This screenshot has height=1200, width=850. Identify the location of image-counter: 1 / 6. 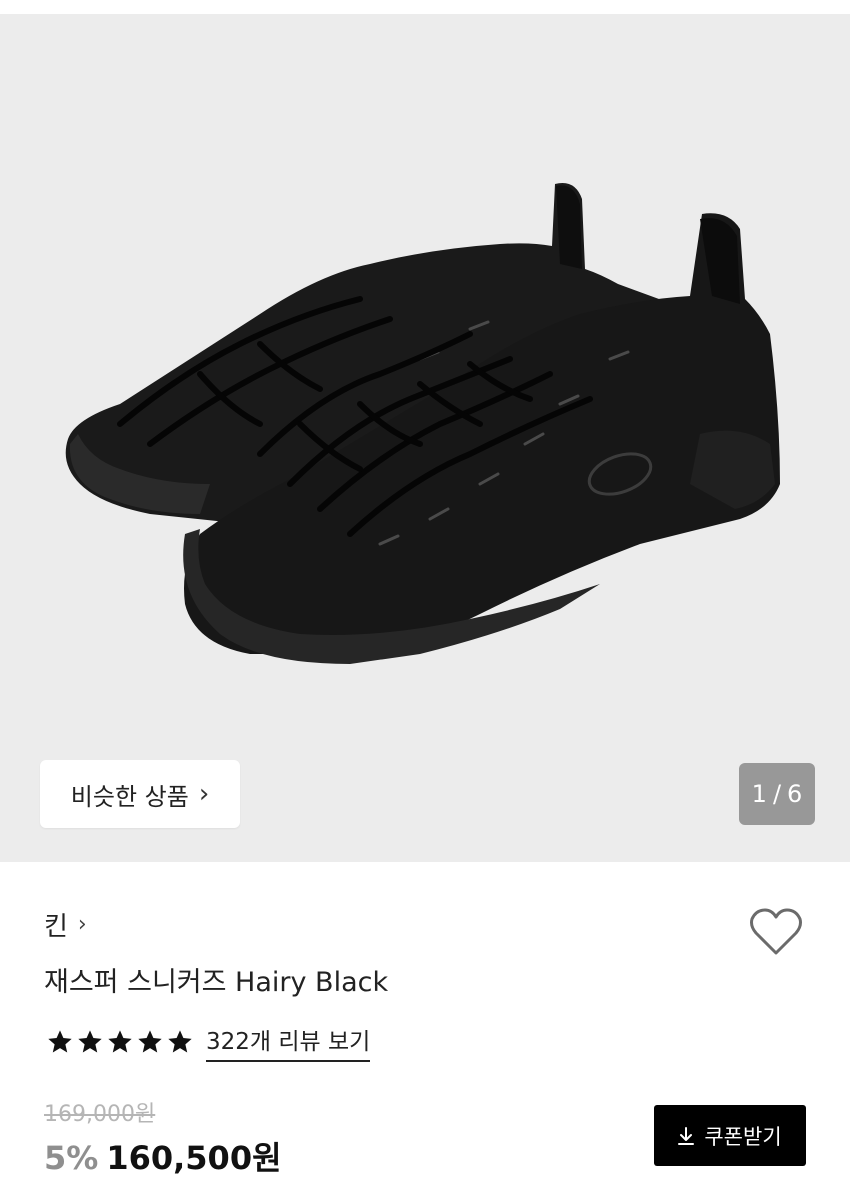
(777, 794).